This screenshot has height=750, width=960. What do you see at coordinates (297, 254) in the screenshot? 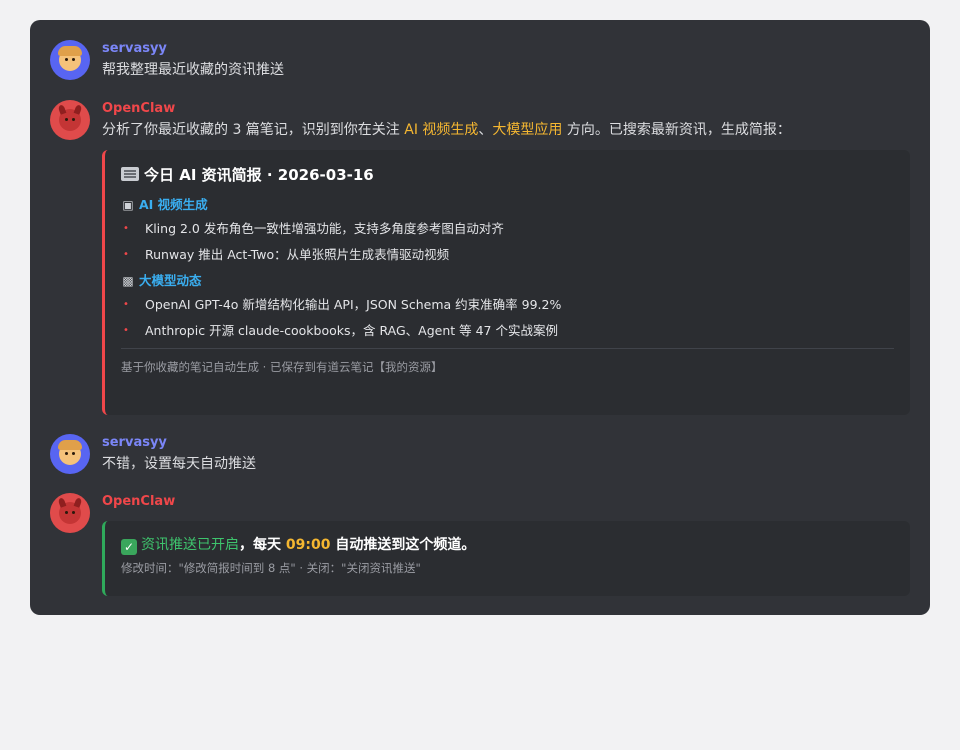
I see `list-item-text: Runway 推出 Act-Two：从单张照片生成表情驱动视频` at bounding box center [297, 254].